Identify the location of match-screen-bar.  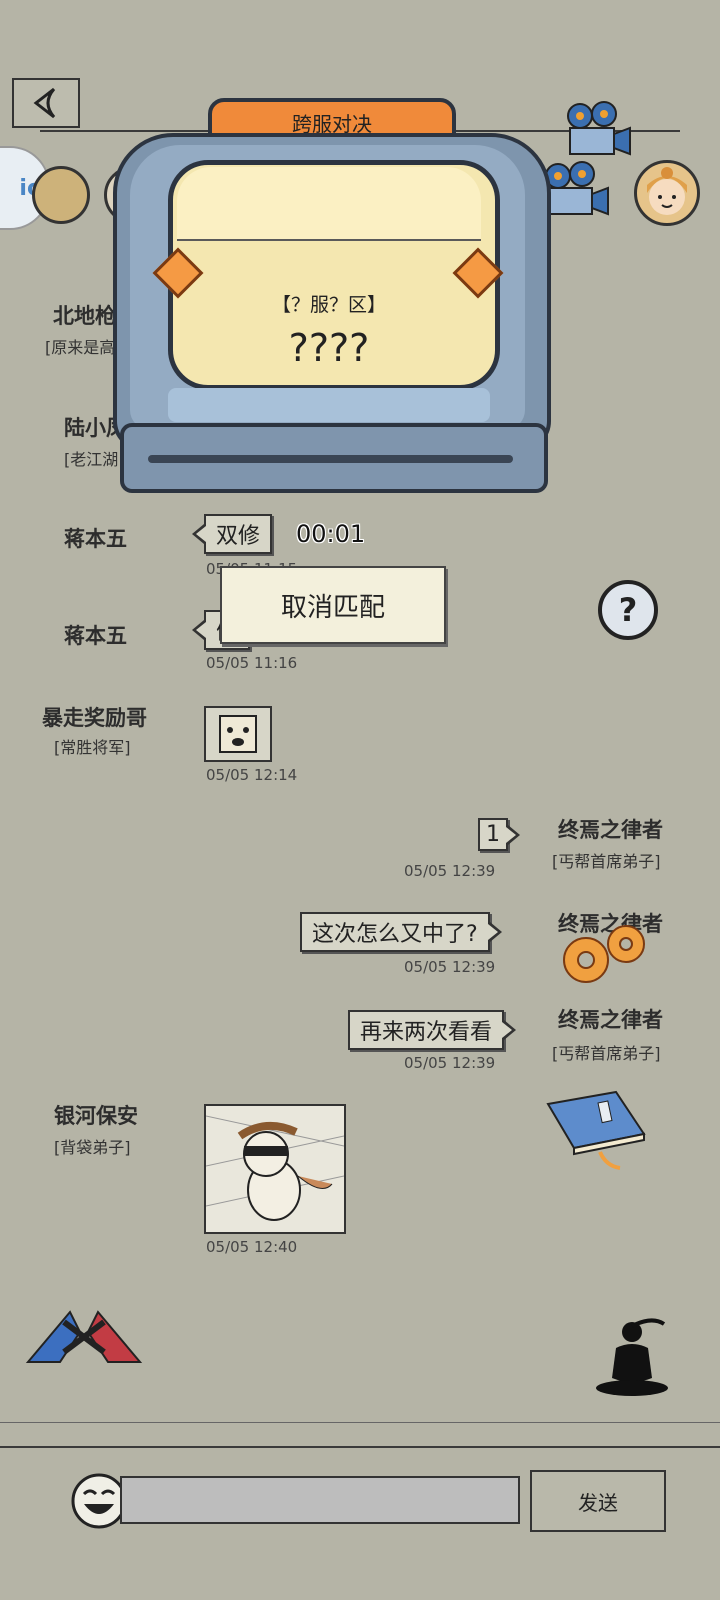
(329, 405).